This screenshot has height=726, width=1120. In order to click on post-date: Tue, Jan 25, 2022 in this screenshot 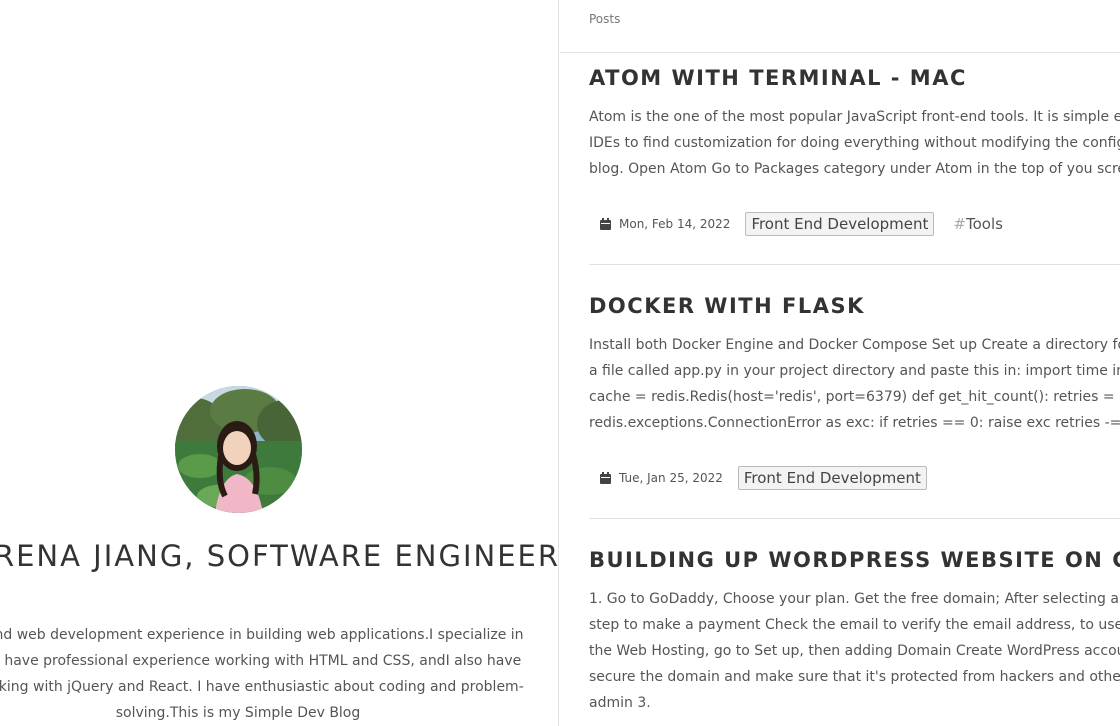, I will do `click(671, 478)`.